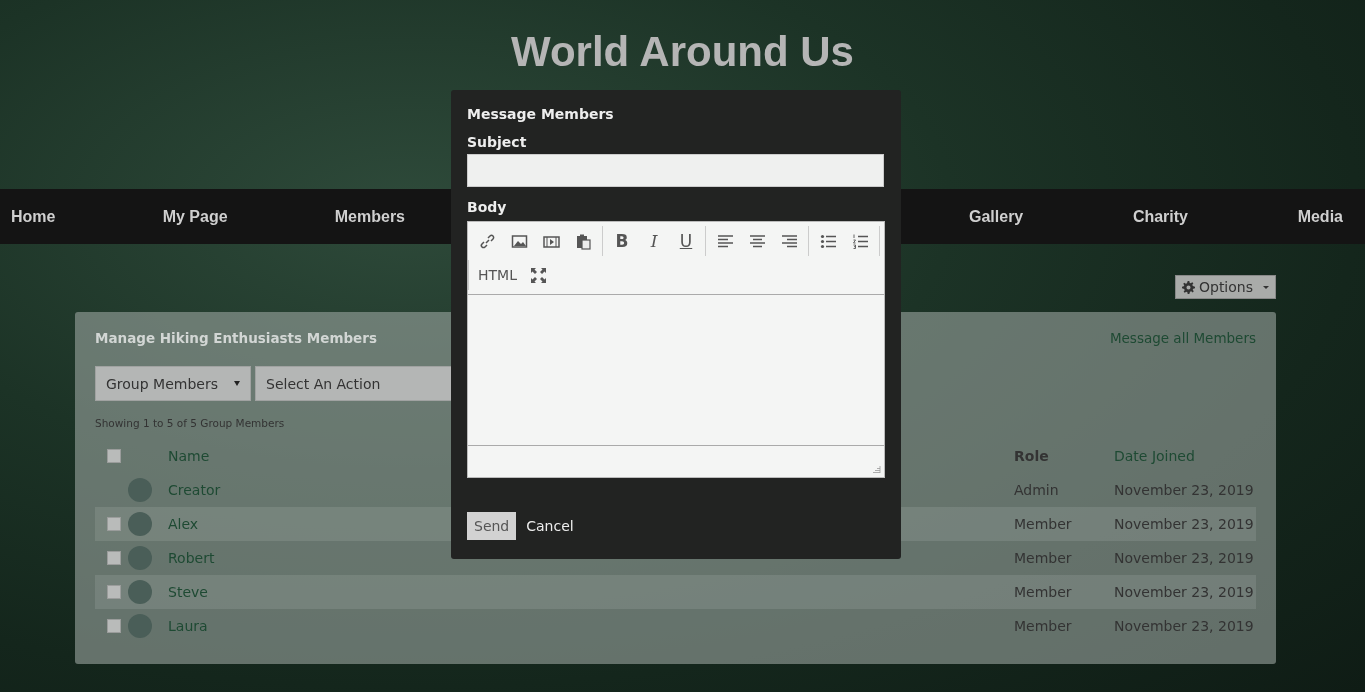 The width and height of the screenshot is (1365, 692). I want to click on role-cell-text: Admin, so click(1037, 490).